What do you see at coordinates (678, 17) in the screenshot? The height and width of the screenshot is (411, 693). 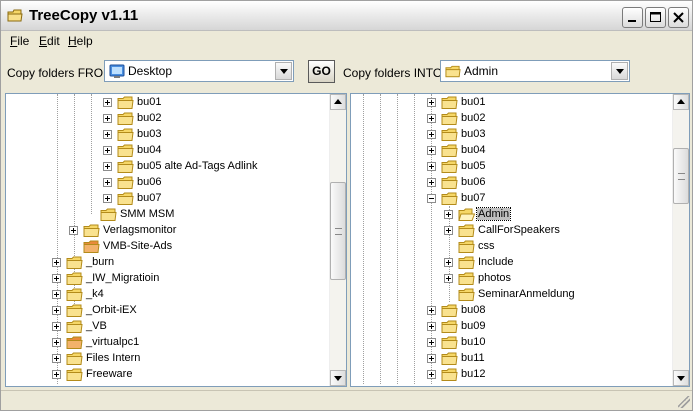 I see `close-button` at bounding box center [678, 17].